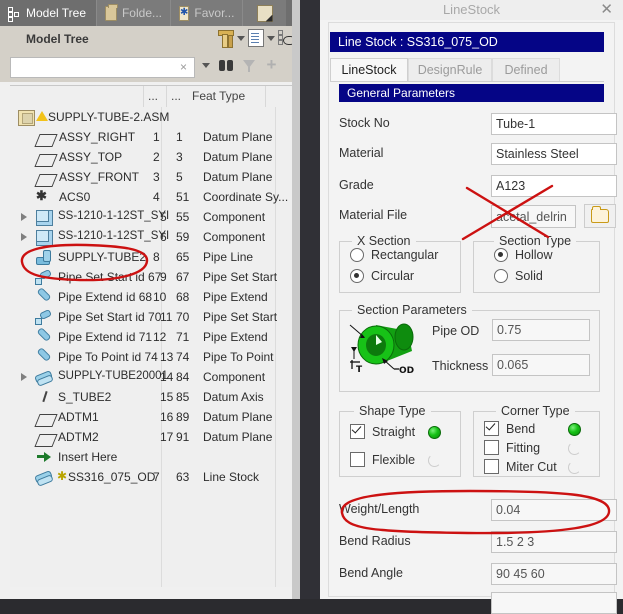 The height and width of the screenshot is (614, 623). What do you see at coordinates (535, 411) in the screenshot?
I see `corner-type-title: Corner Type` at bounding box center [535, 411].